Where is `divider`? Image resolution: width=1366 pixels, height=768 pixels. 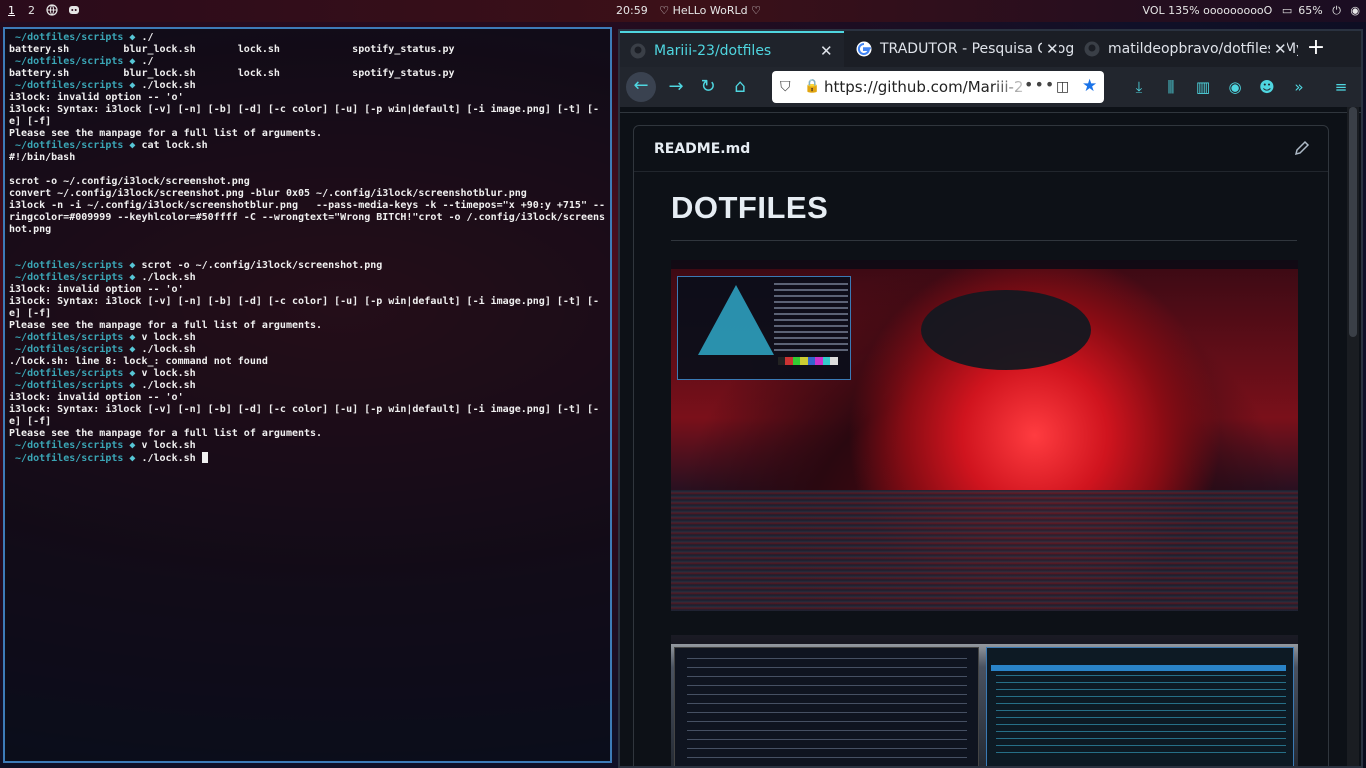
divider is located at coordinates (984, 240).